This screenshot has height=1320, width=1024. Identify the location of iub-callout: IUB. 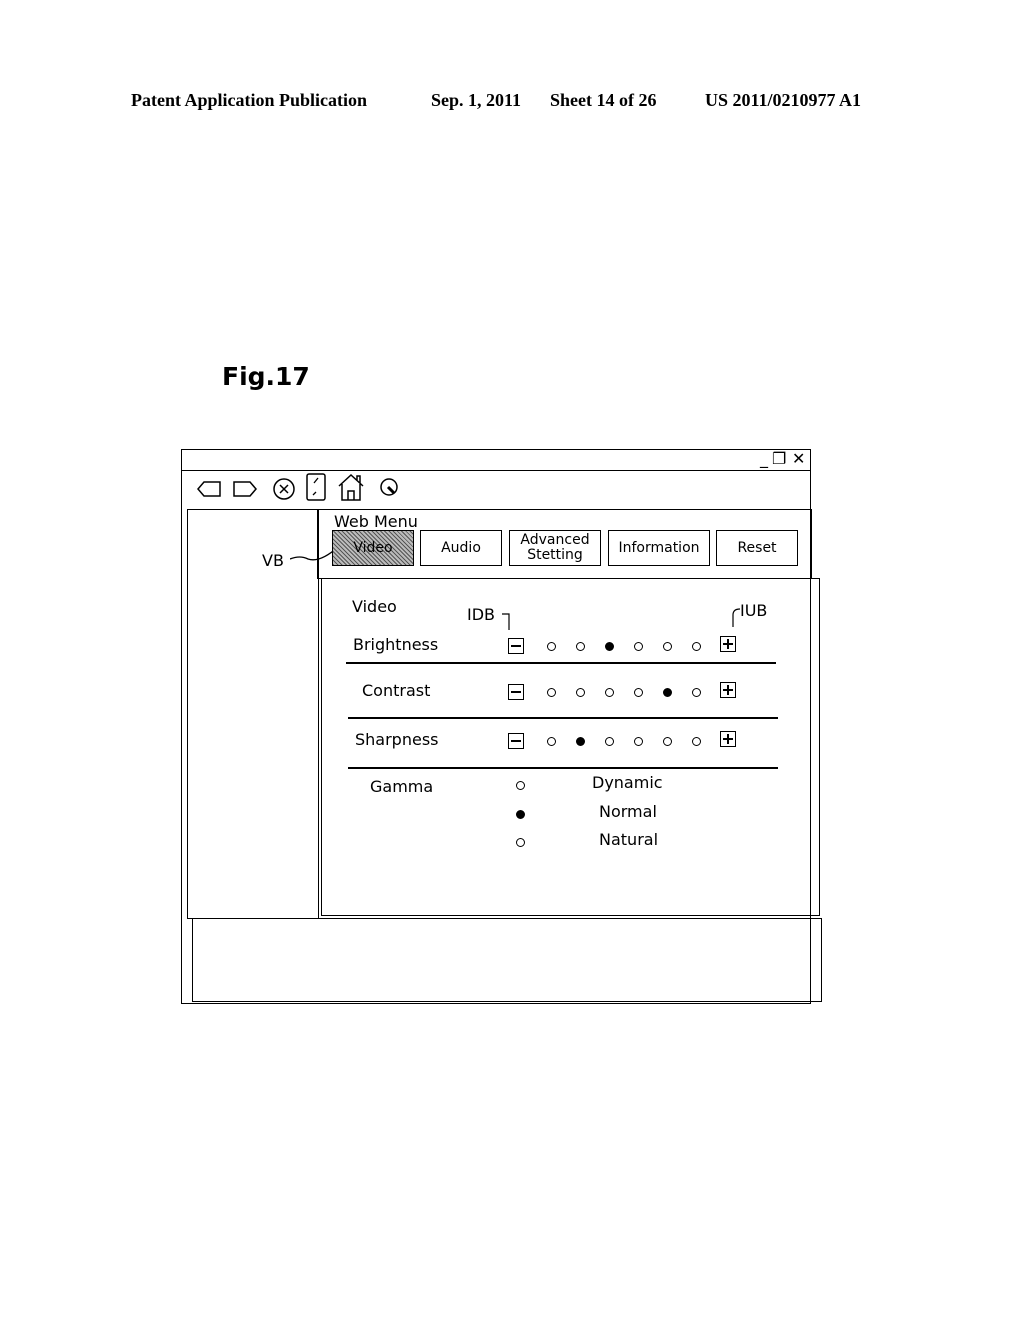
(754, 610).